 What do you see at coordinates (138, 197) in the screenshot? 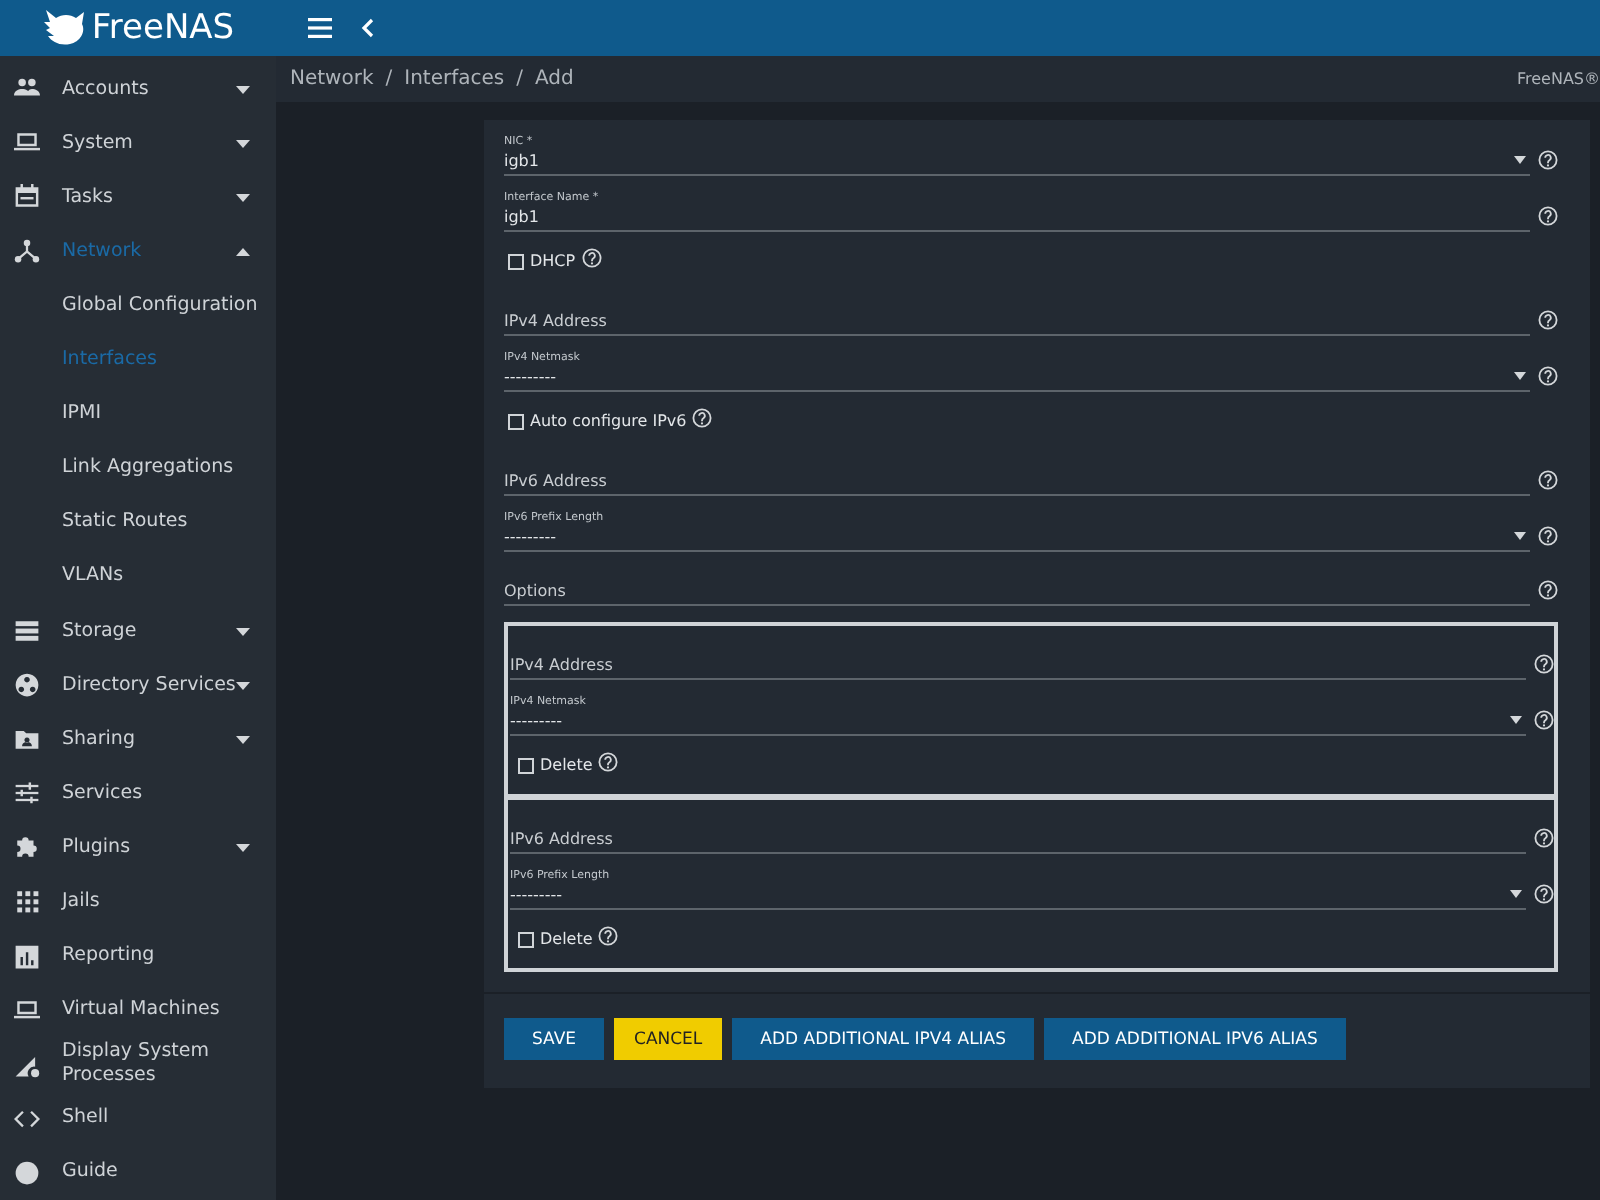
I see `sidebar-item: Tasks` at bounding box center [138, 197].